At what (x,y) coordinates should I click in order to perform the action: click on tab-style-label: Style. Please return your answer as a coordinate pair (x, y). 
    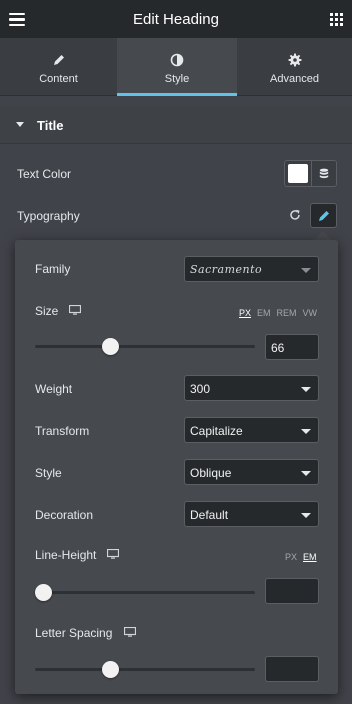
    Looking at the image, I should click on (177, 79).